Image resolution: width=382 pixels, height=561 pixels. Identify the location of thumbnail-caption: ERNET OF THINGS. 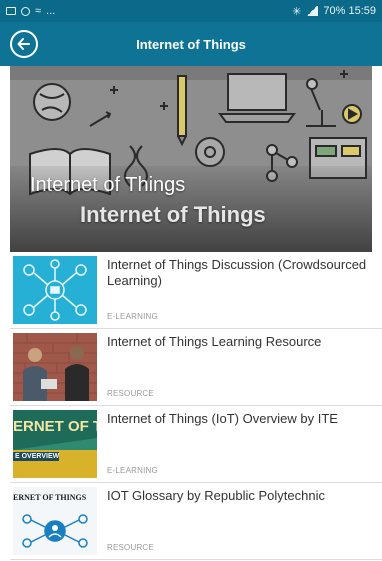
(50, 497).